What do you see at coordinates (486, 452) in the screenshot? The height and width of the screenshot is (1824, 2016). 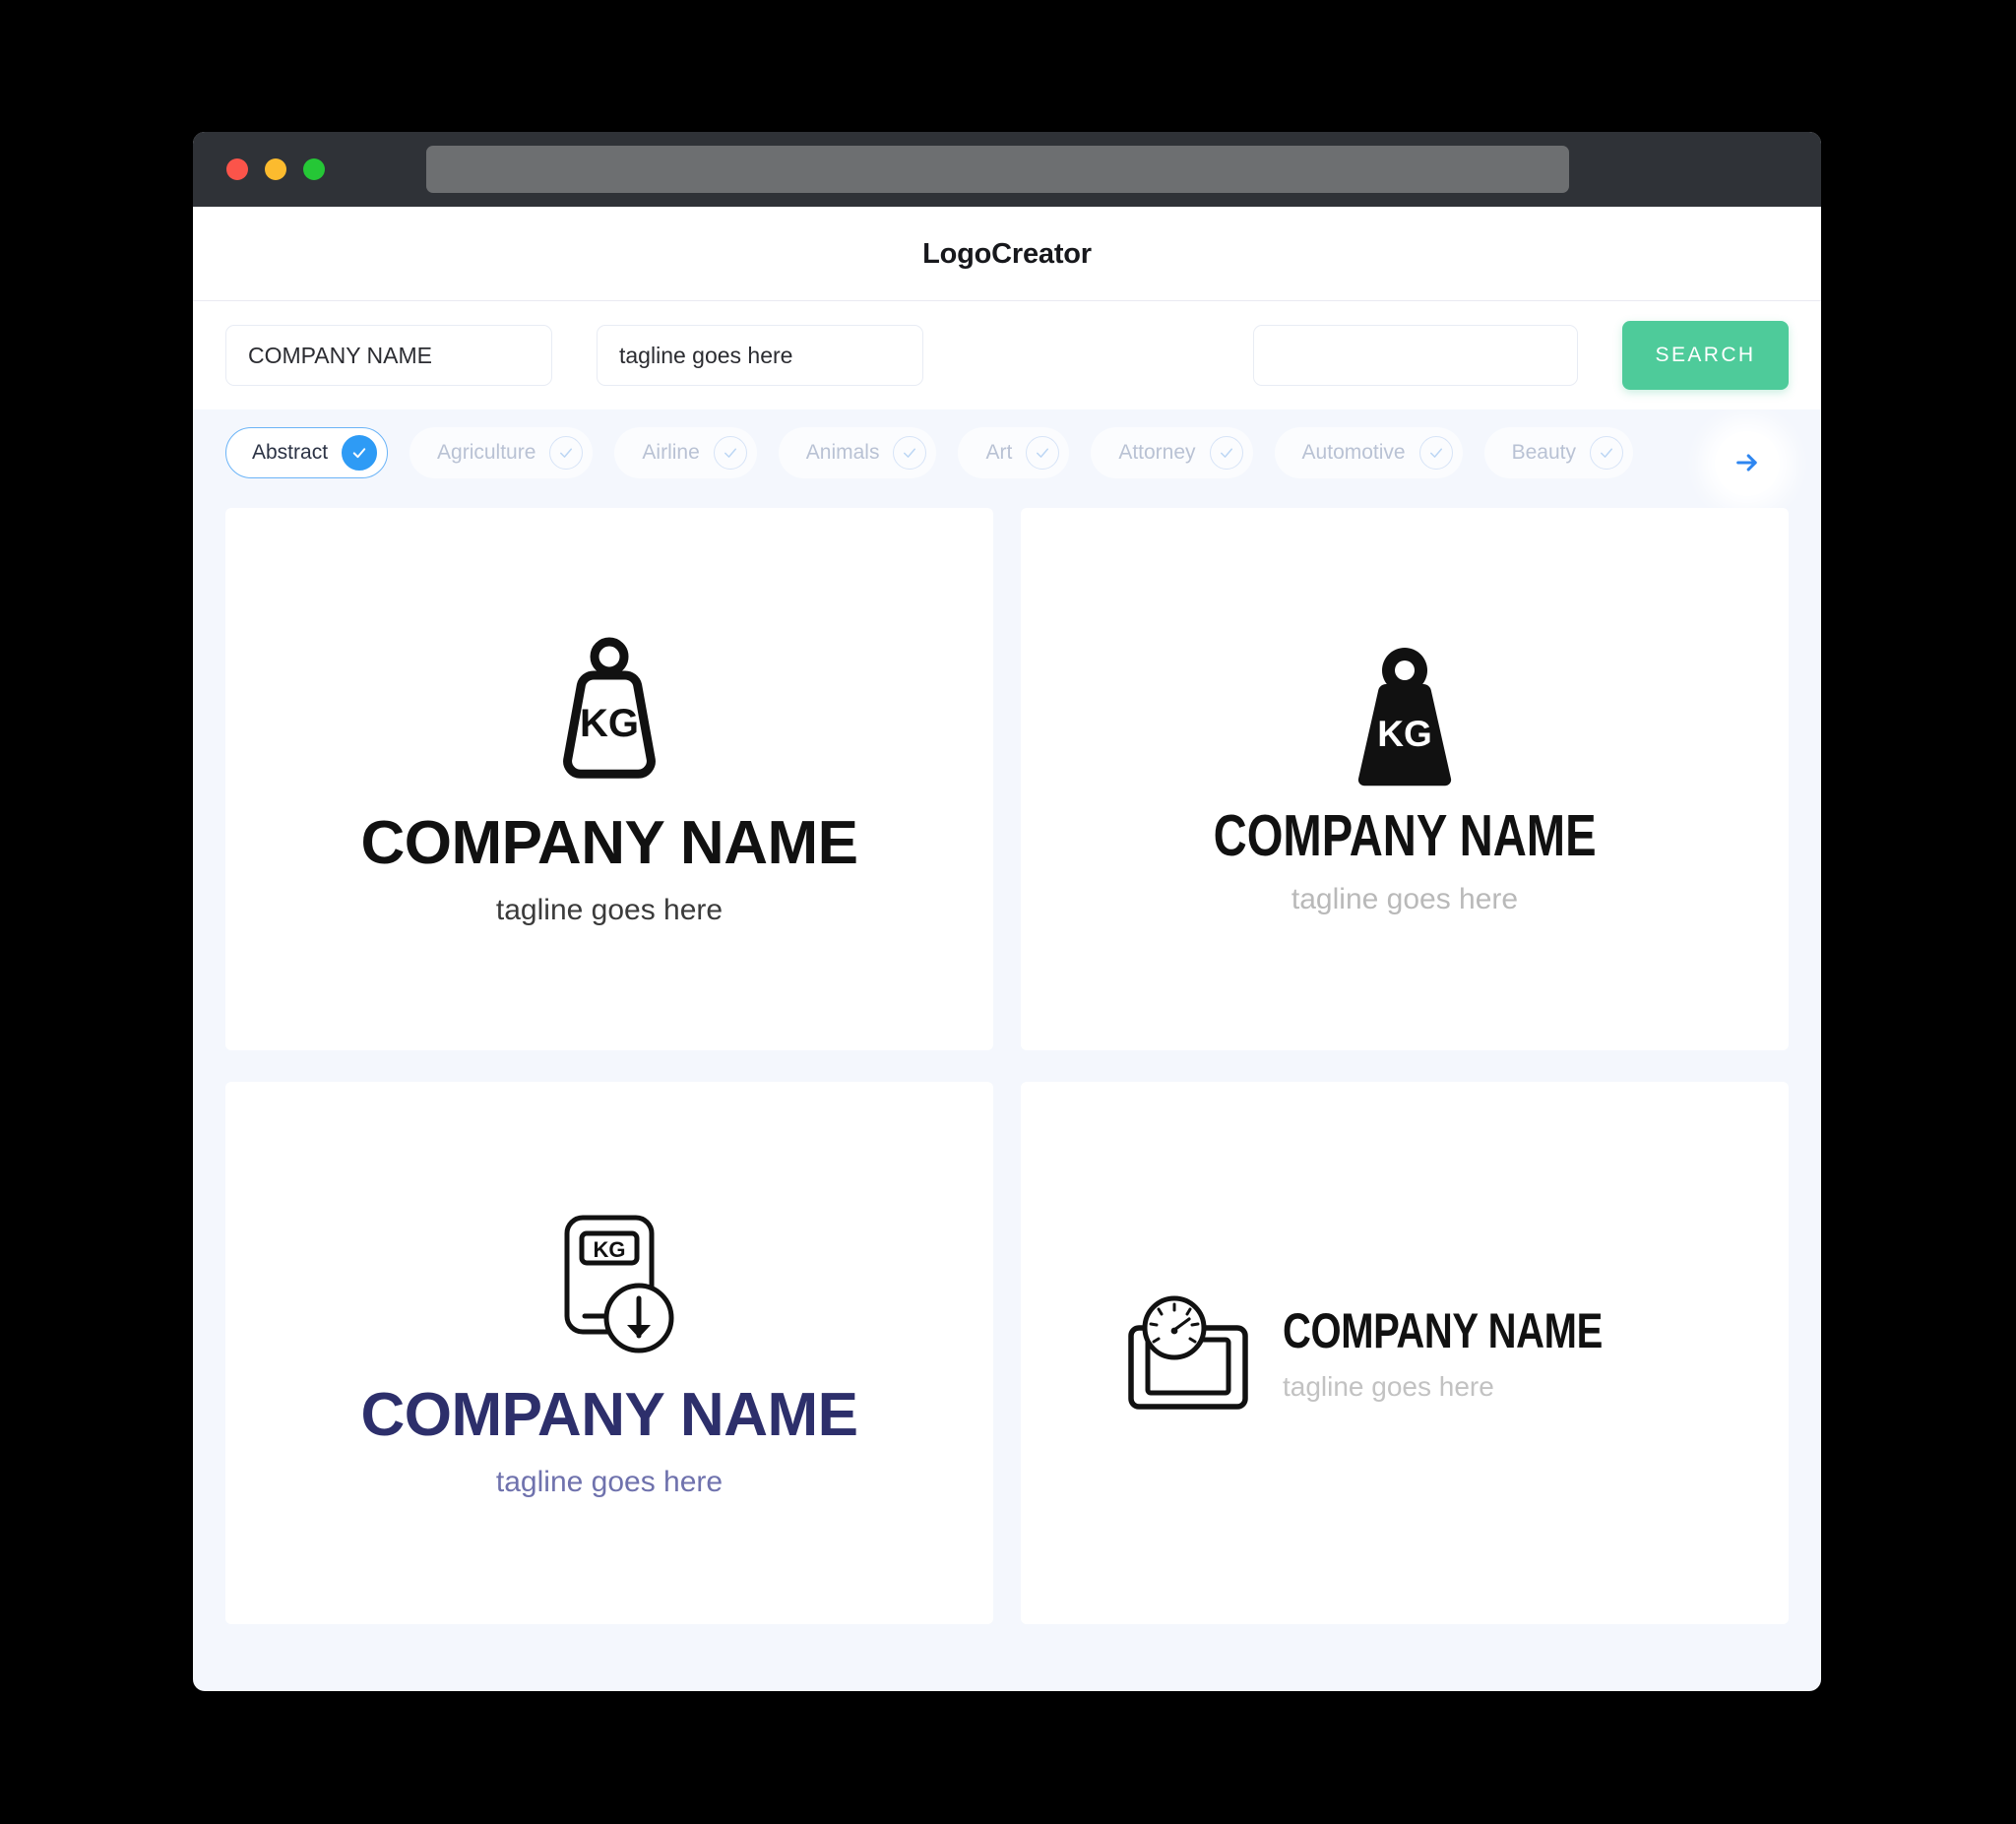 I see `category-chip-label: Agriculture` at bounding box center [486, 452].